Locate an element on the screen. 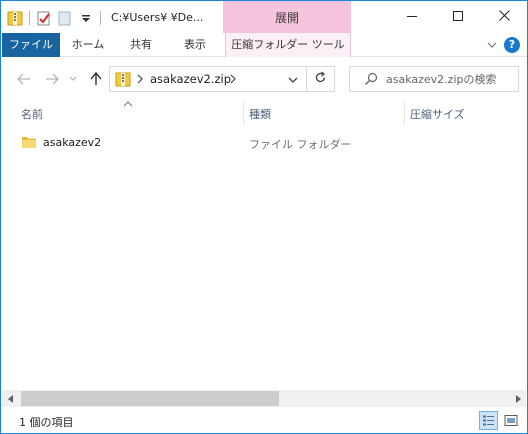  search-box is located at coordinates (434, 79).